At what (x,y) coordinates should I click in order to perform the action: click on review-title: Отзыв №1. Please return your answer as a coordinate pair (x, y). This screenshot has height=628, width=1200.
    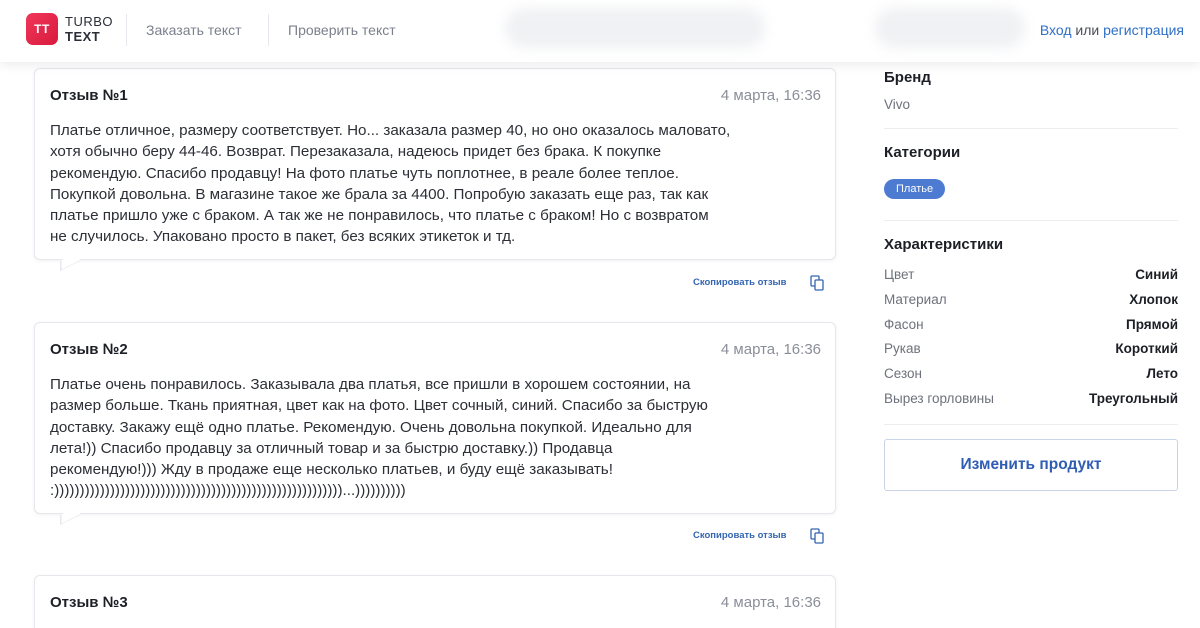
    Looking at the image, I should click on (89, 95).